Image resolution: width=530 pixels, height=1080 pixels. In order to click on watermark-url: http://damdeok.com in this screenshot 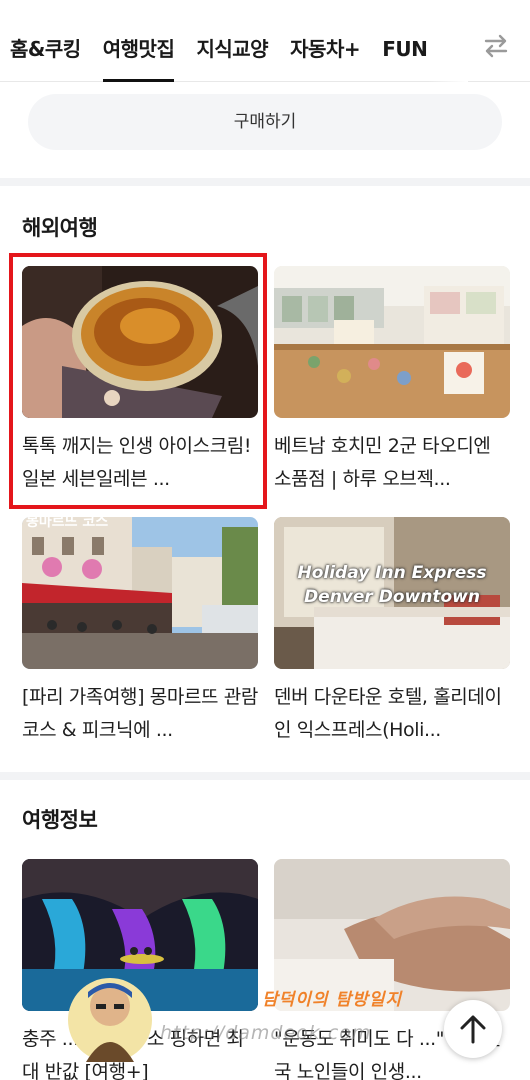, I will do `click(266, 1033)`.